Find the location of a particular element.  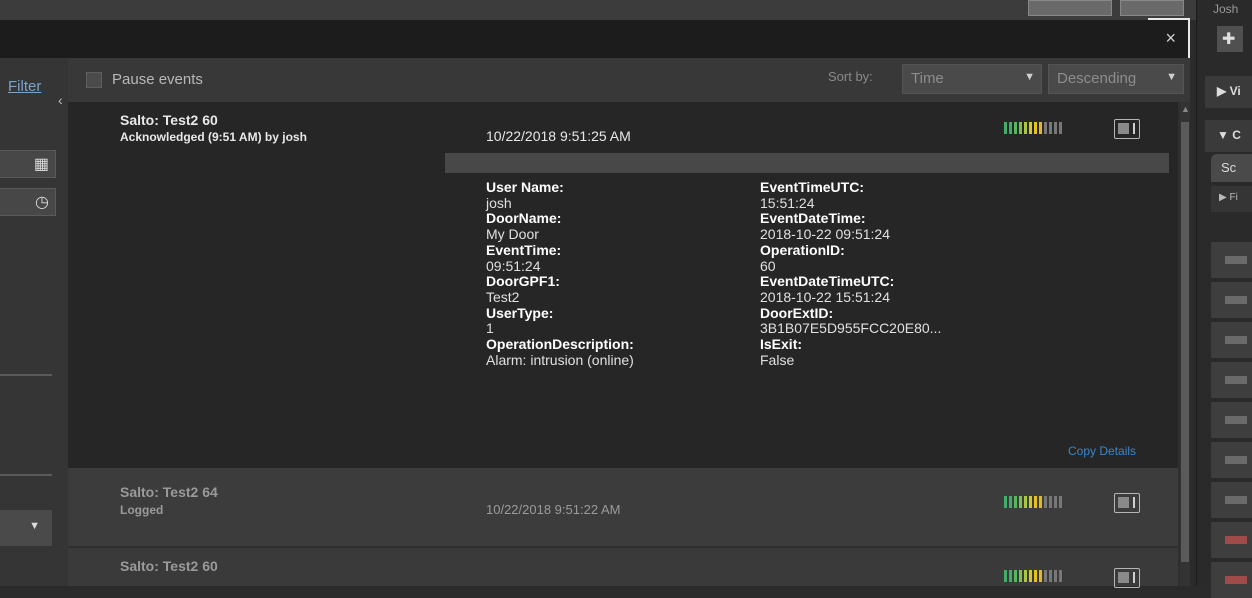

scroll-thumb is located at coordinates (1185, 342).